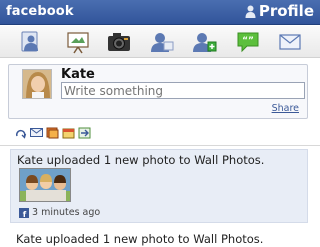 The width and height of the screenshot is (320, 247). What do you see at coordinates (119, 42) in the screenshot?
I see `camera-icon` at bounding box center [119, 42].